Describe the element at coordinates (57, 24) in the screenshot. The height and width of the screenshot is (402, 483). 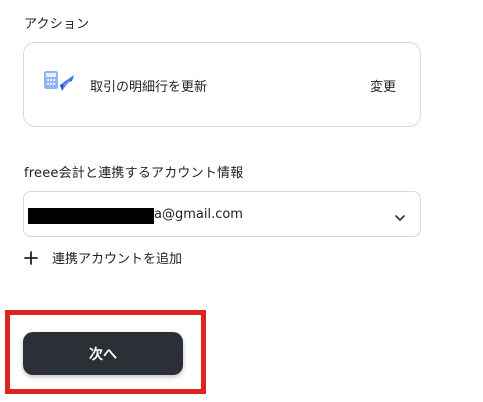
I see `action-section-label: アクション` at that location.